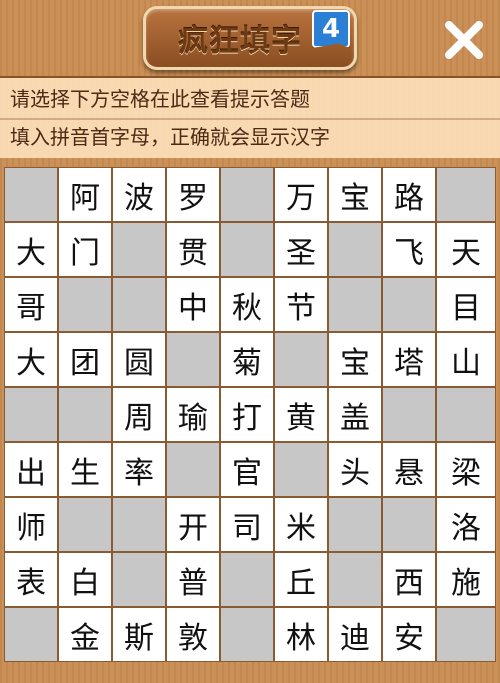 This screenshot has height=683, width=500. Describe the element at coordinates (31, 304) in the screenshot. I see `grid-cell: 哥` at that location.